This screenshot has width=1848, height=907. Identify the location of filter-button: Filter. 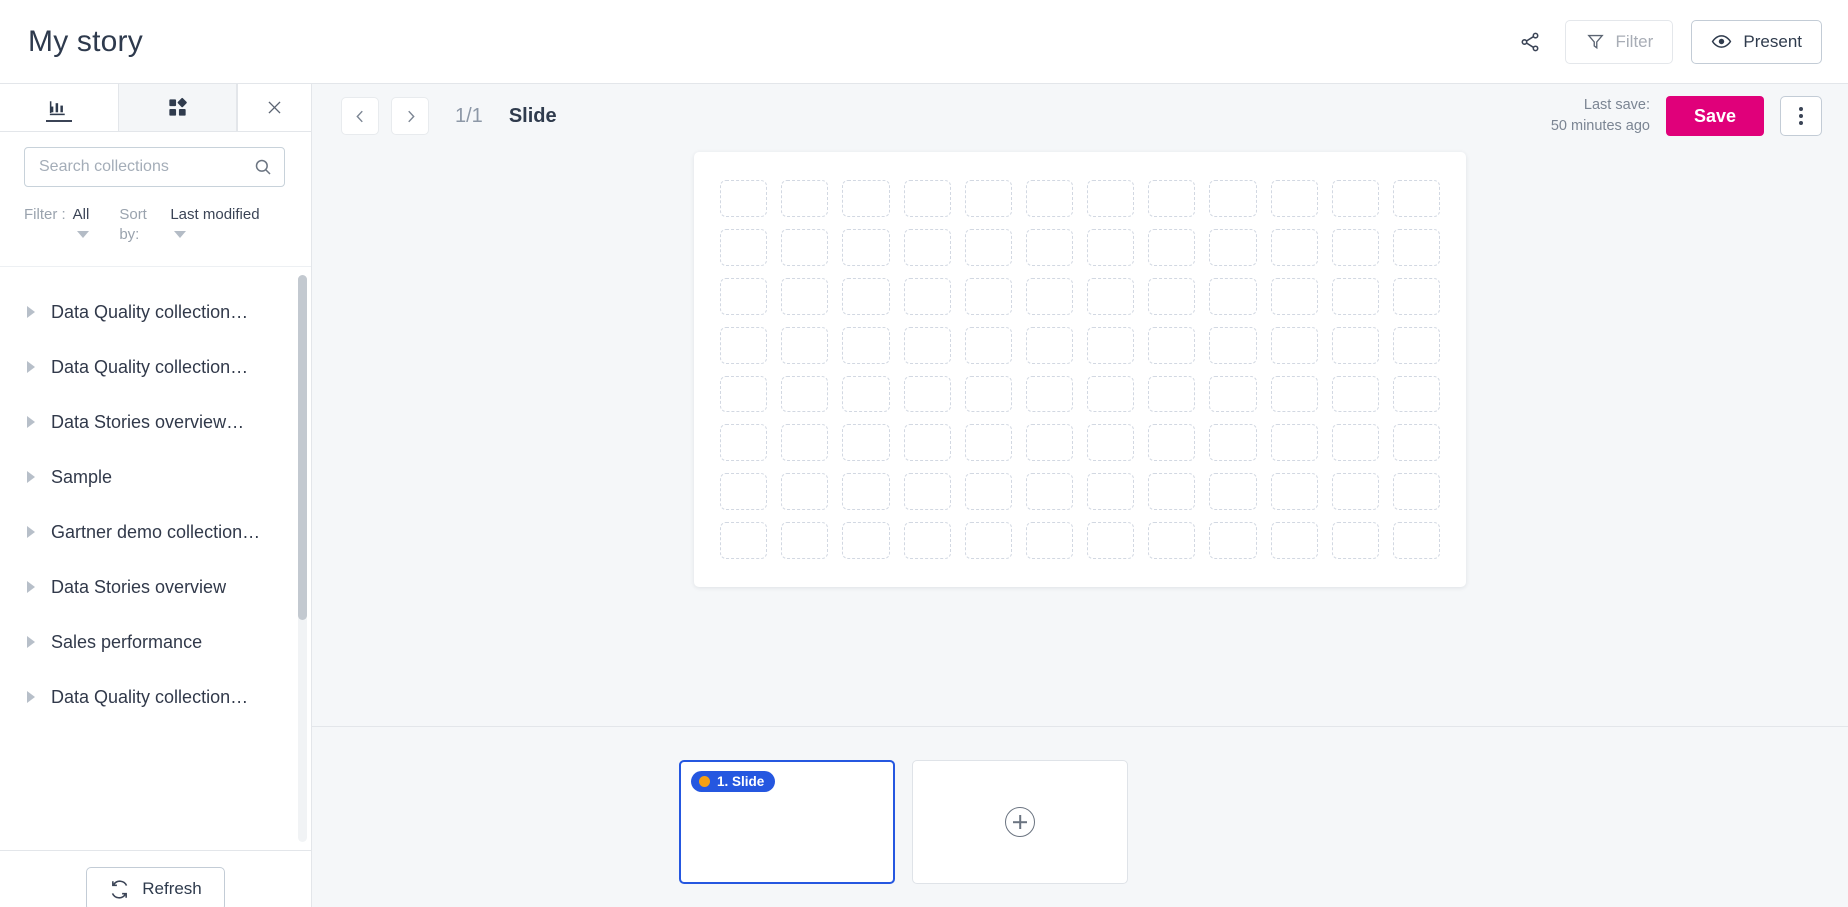
(1619, 41).